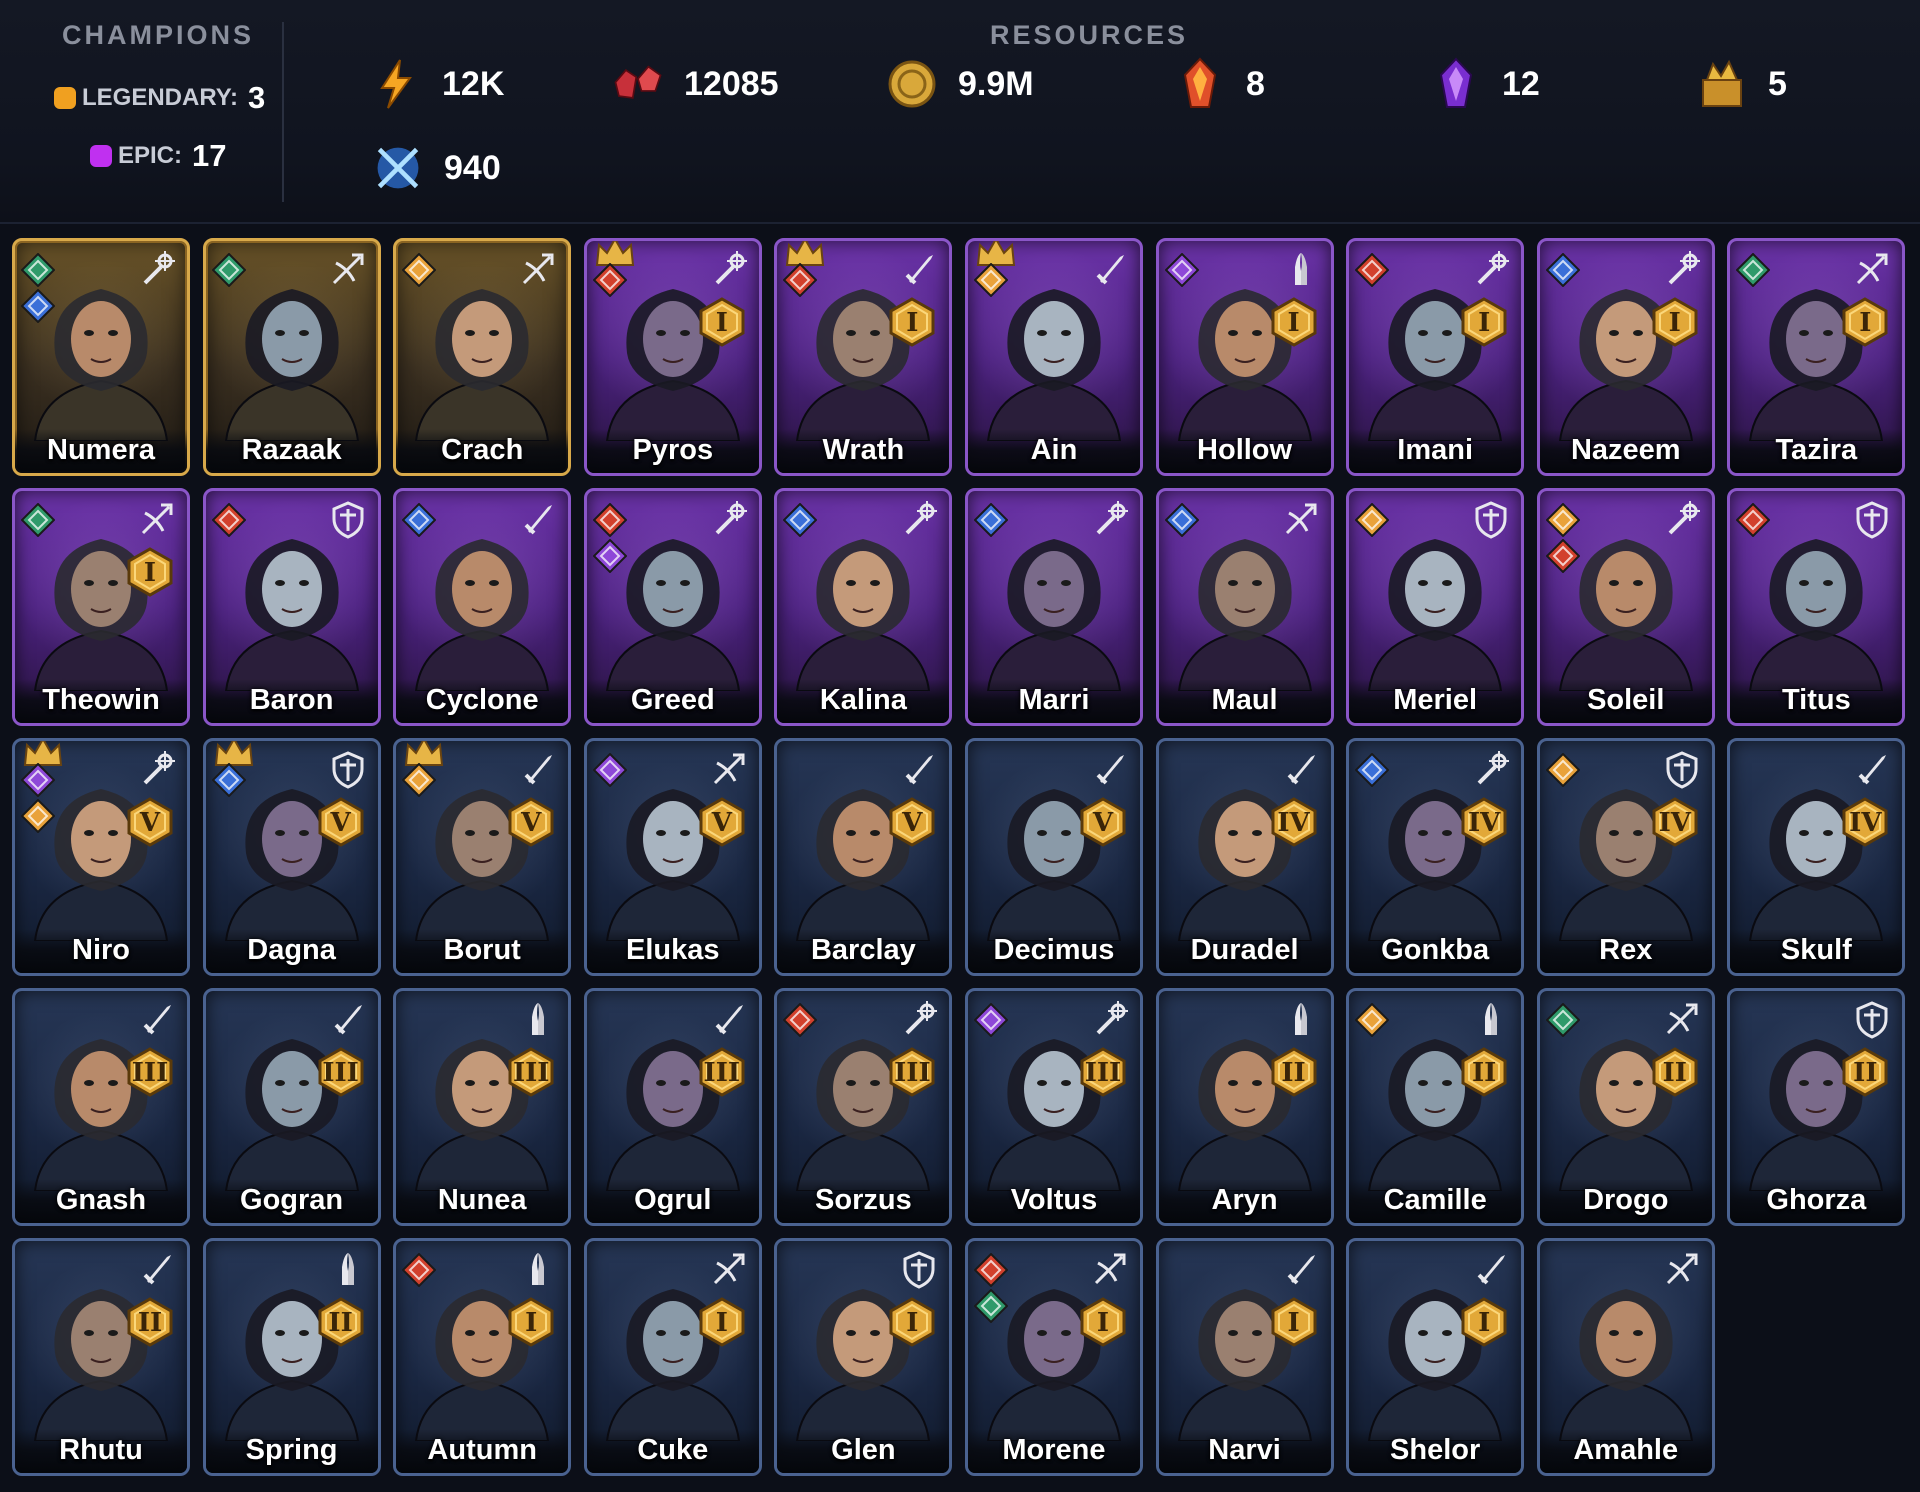  Describe the element at coordinates (1816, 857) in the screenshot. I see `champion-card: IV Skulf` at that location.